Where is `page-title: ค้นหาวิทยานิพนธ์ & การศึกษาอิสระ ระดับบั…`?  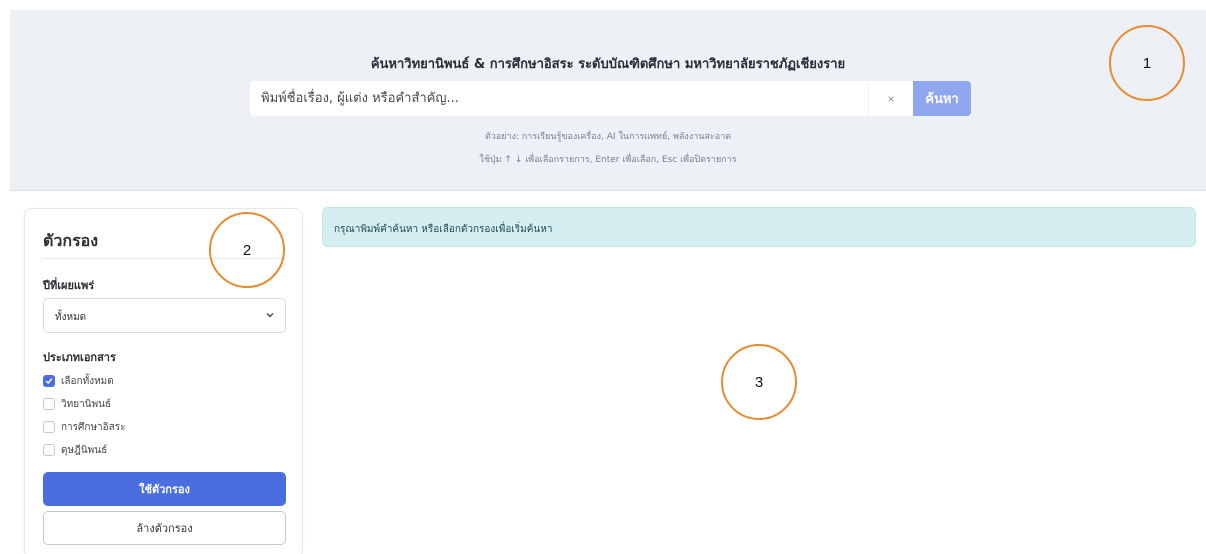
page-title: ค้นหาวิทยานิพนธ์ & การศึกษาอิสระ ระดับบั… is located at coordinates (608, 64).